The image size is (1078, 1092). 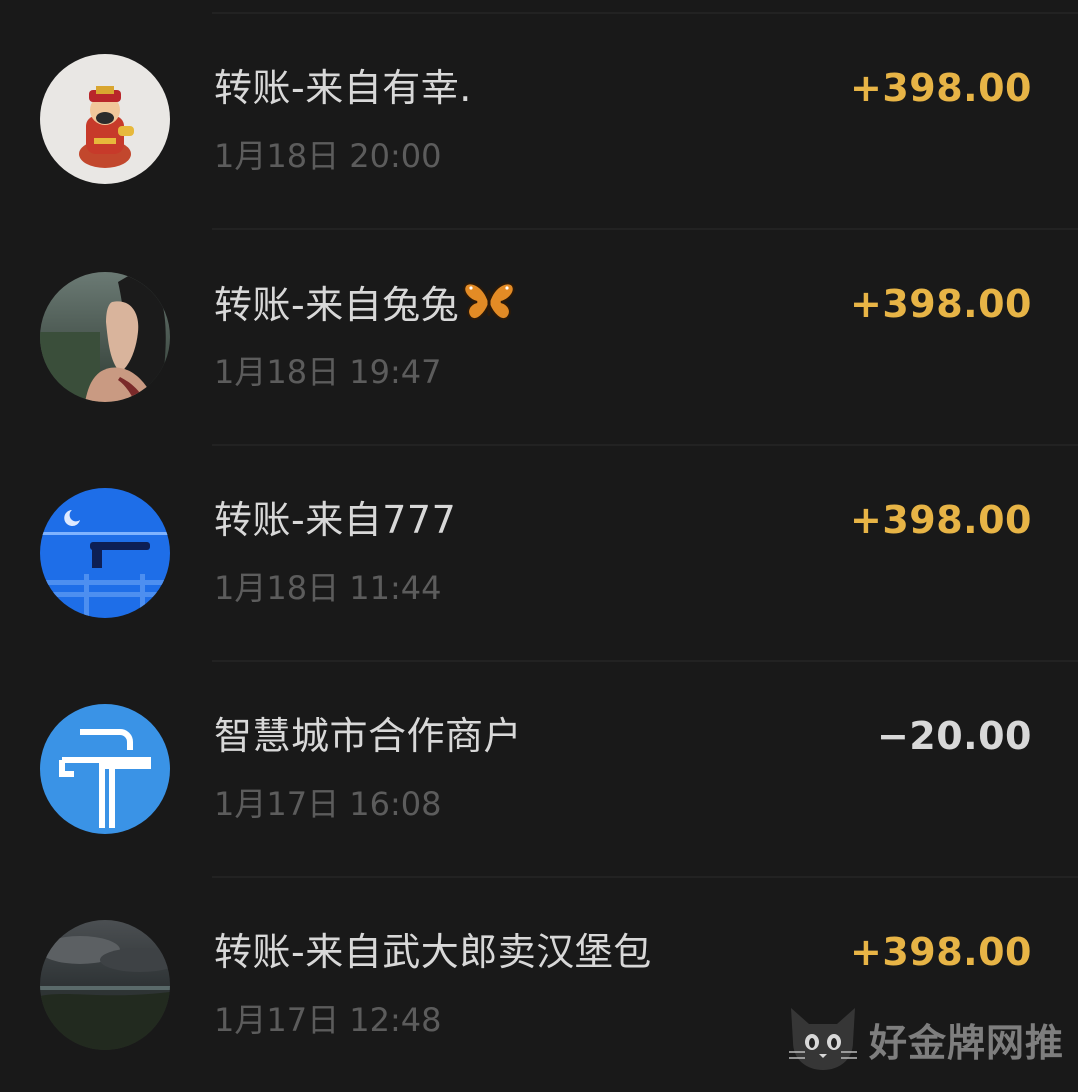 I want to click on butterfly-emoji, so click(x=489, y=307).